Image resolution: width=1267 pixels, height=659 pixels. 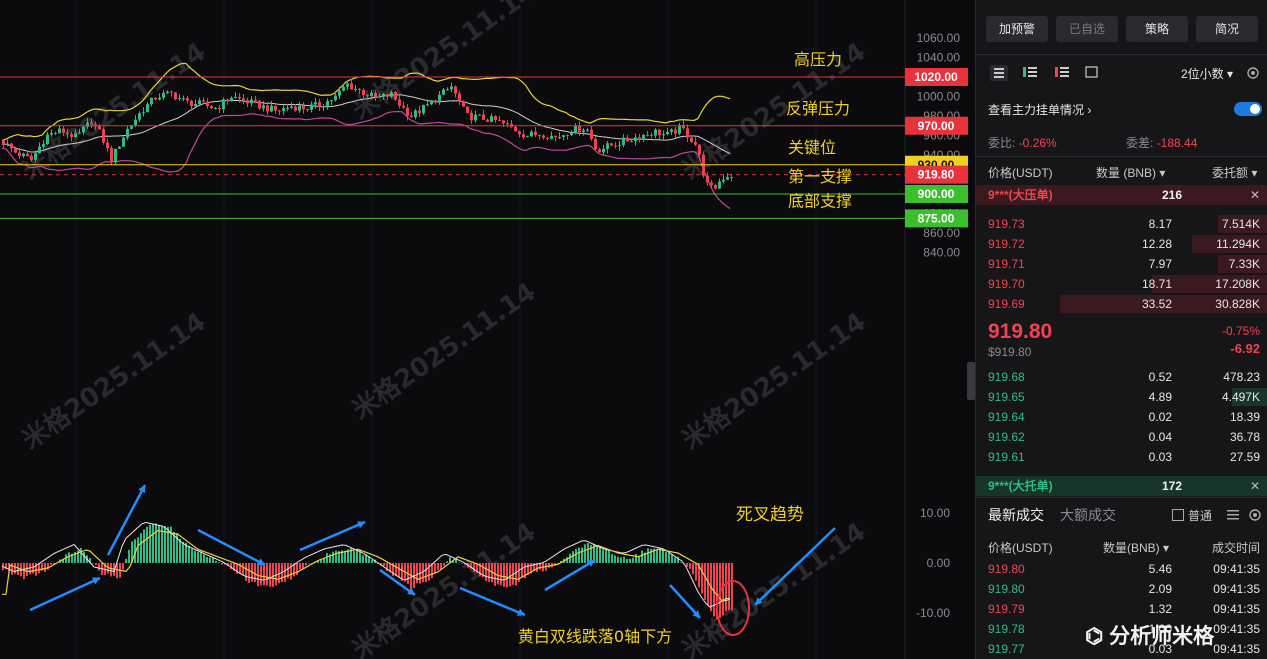 What do you see at coordinates (1160, 417) in the screenshot?
I see `row-qty: 0.02` at bounding box center [1160, 417].